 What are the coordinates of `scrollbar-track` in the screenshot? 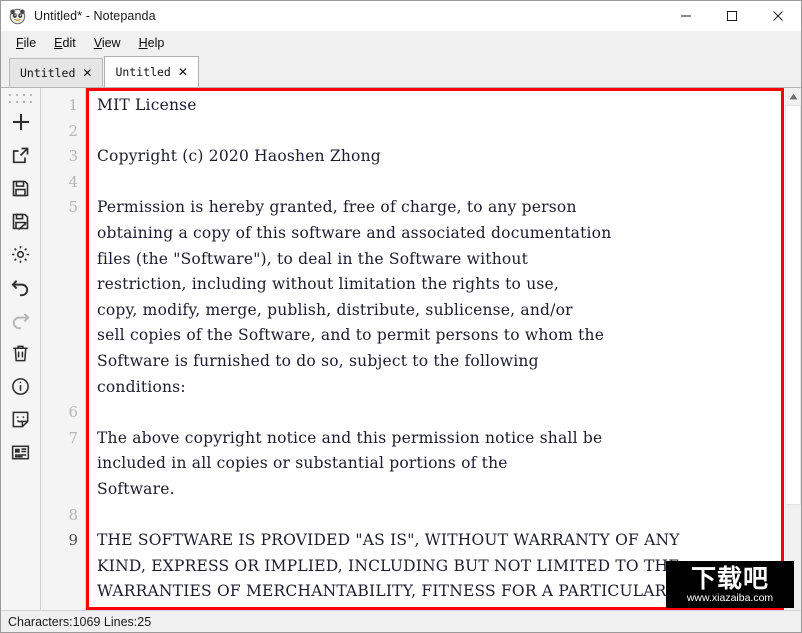 It's located at (793, 357).